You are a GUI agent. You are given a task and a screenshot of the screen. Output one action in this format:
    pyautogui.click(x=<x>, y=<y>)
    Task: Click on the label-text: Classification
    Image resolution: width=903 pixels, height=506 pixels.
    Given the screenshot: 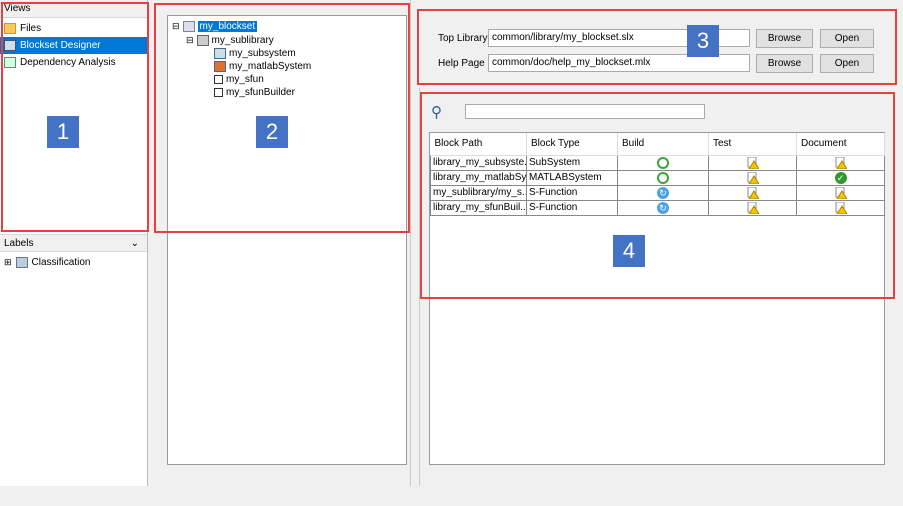 What is the action you would take?
    pyautogui.click(x=61, y=262)
    